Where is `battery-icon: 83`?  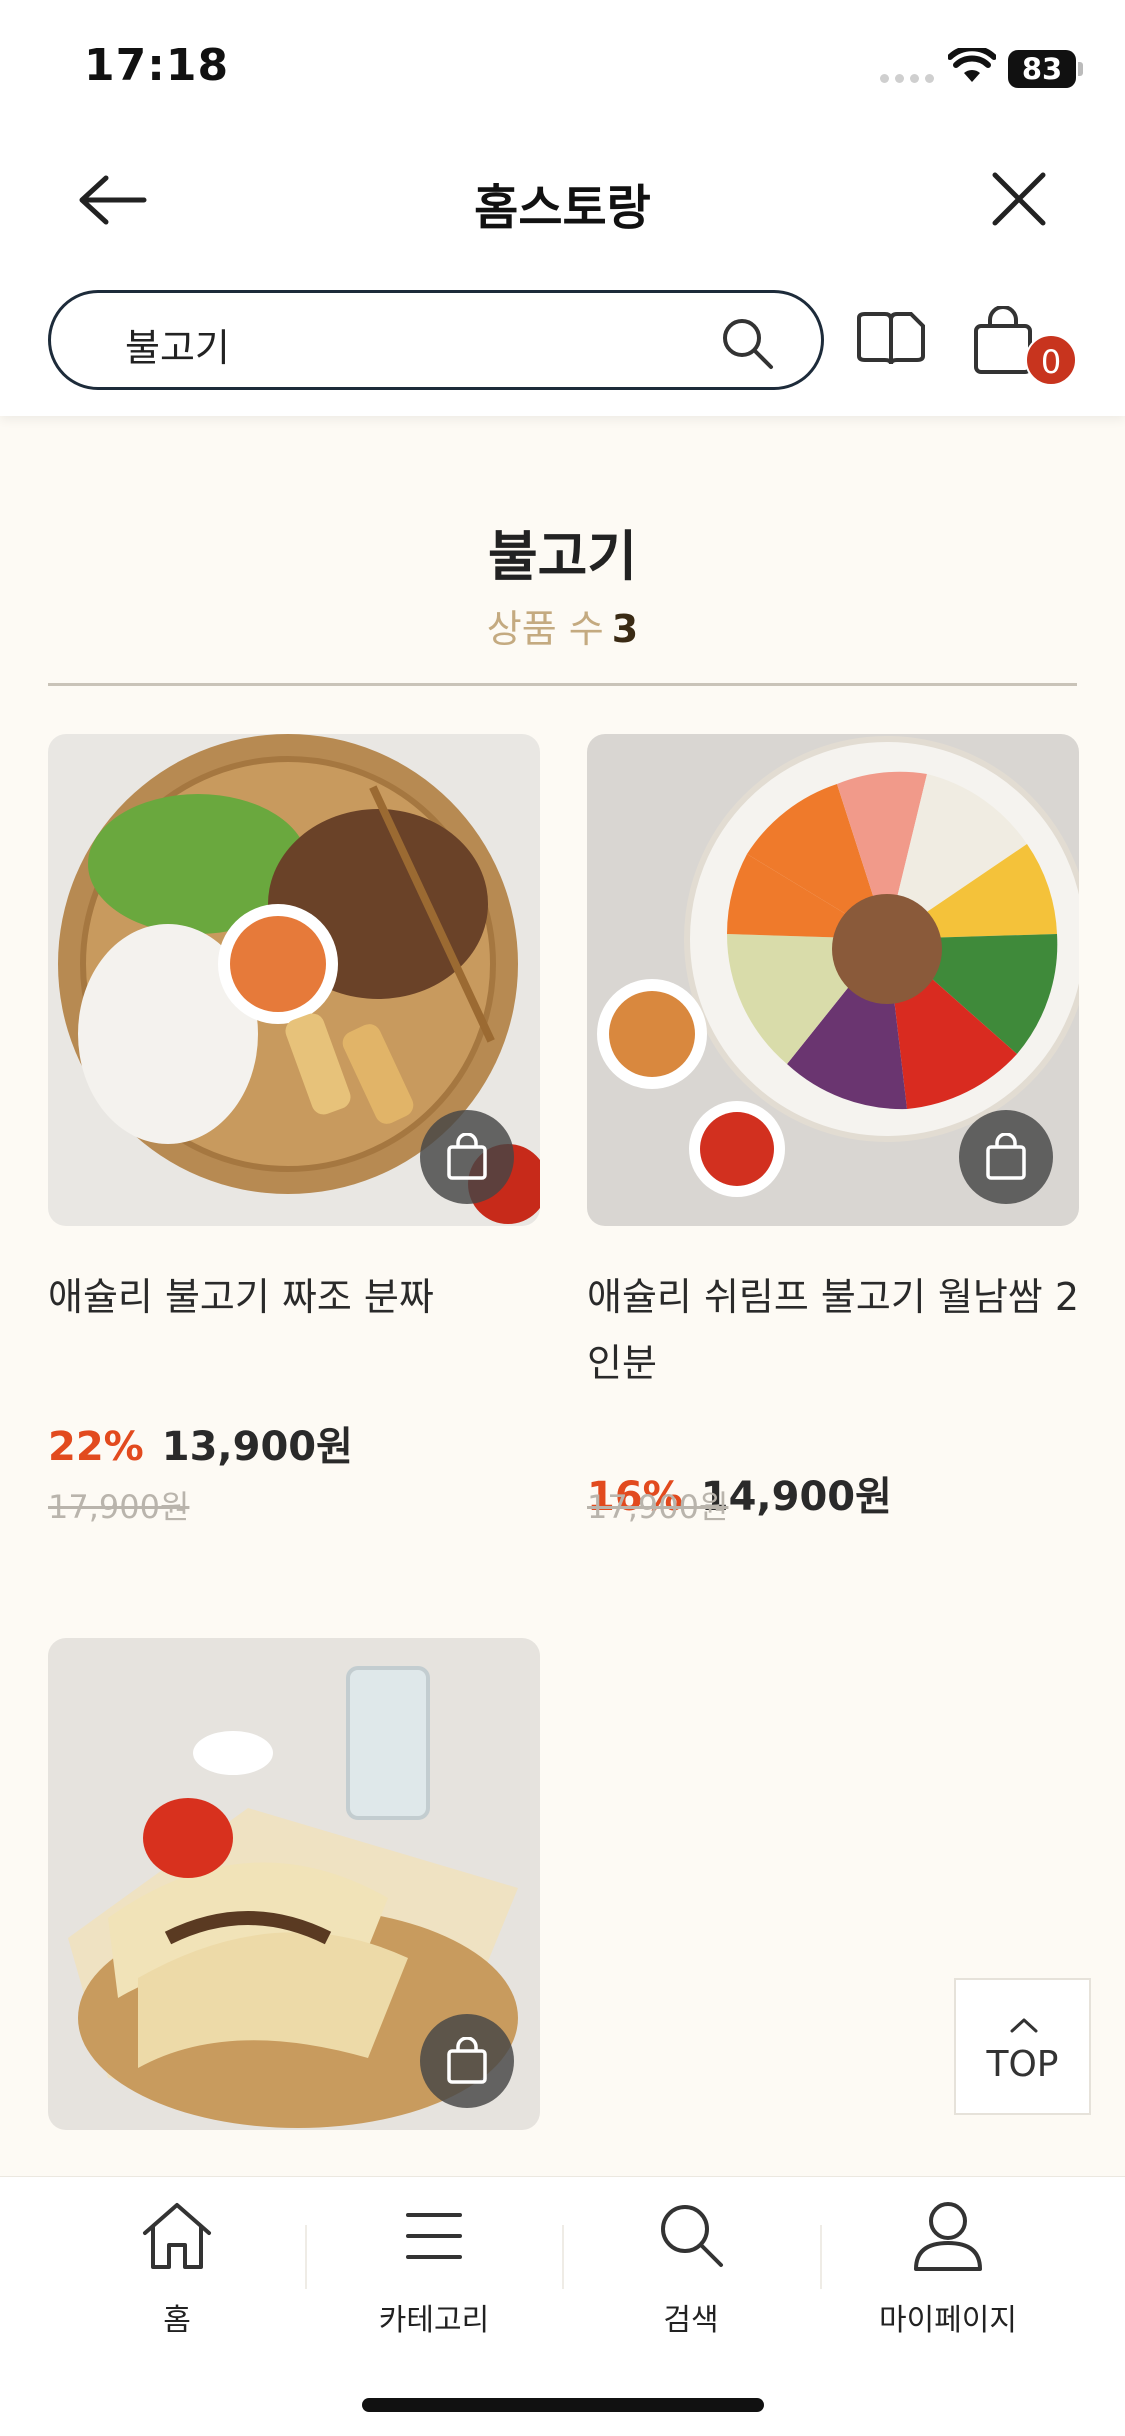
battery-icon: 83 is located at coordinates (1042, 69).